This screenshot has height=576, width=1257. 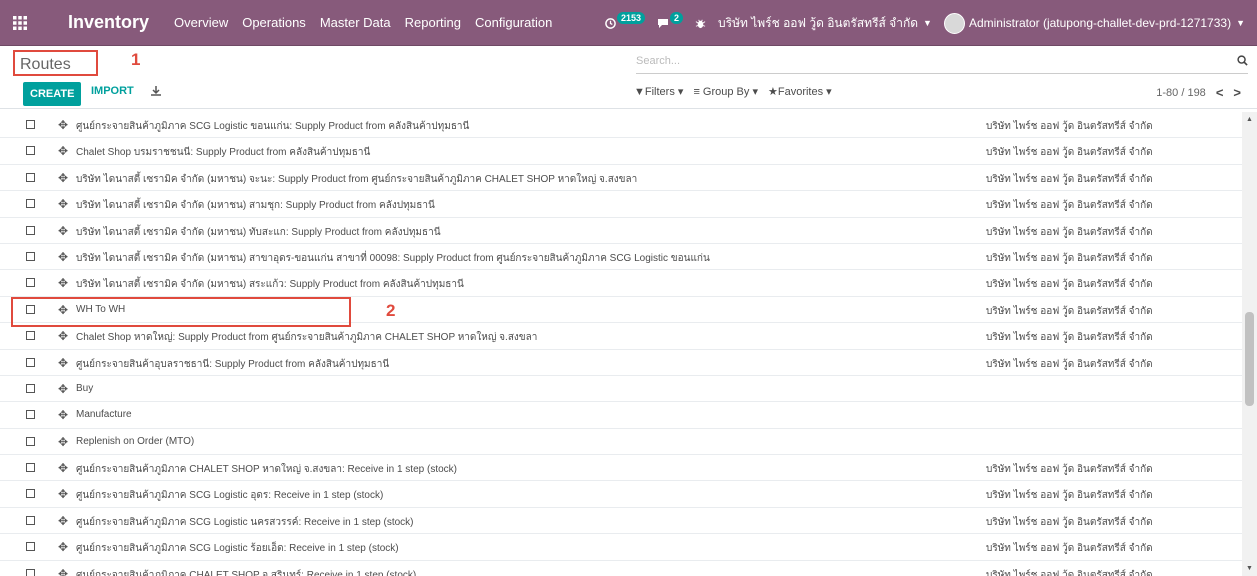 What do you see at coordinates (274, 22) in the screenshot?
I see `menu-operations: Operations` at bounding box center [274, 22].